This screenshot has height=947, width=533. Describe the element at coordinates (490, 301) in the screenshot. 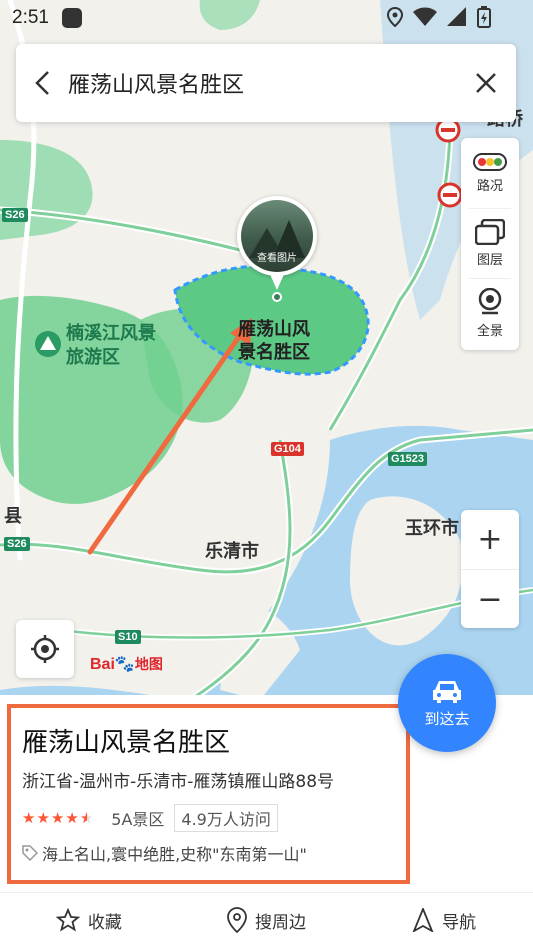

I see `panorama-icon` at that location.